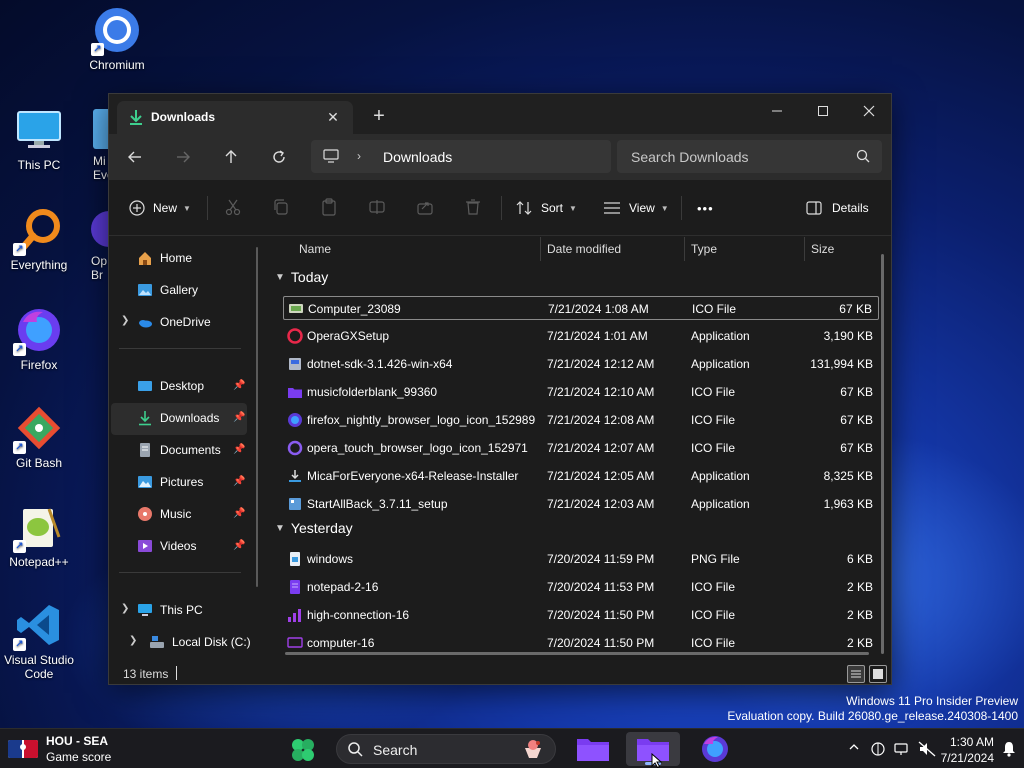  I want to click on column-header-name: Name, so click(315, 249).